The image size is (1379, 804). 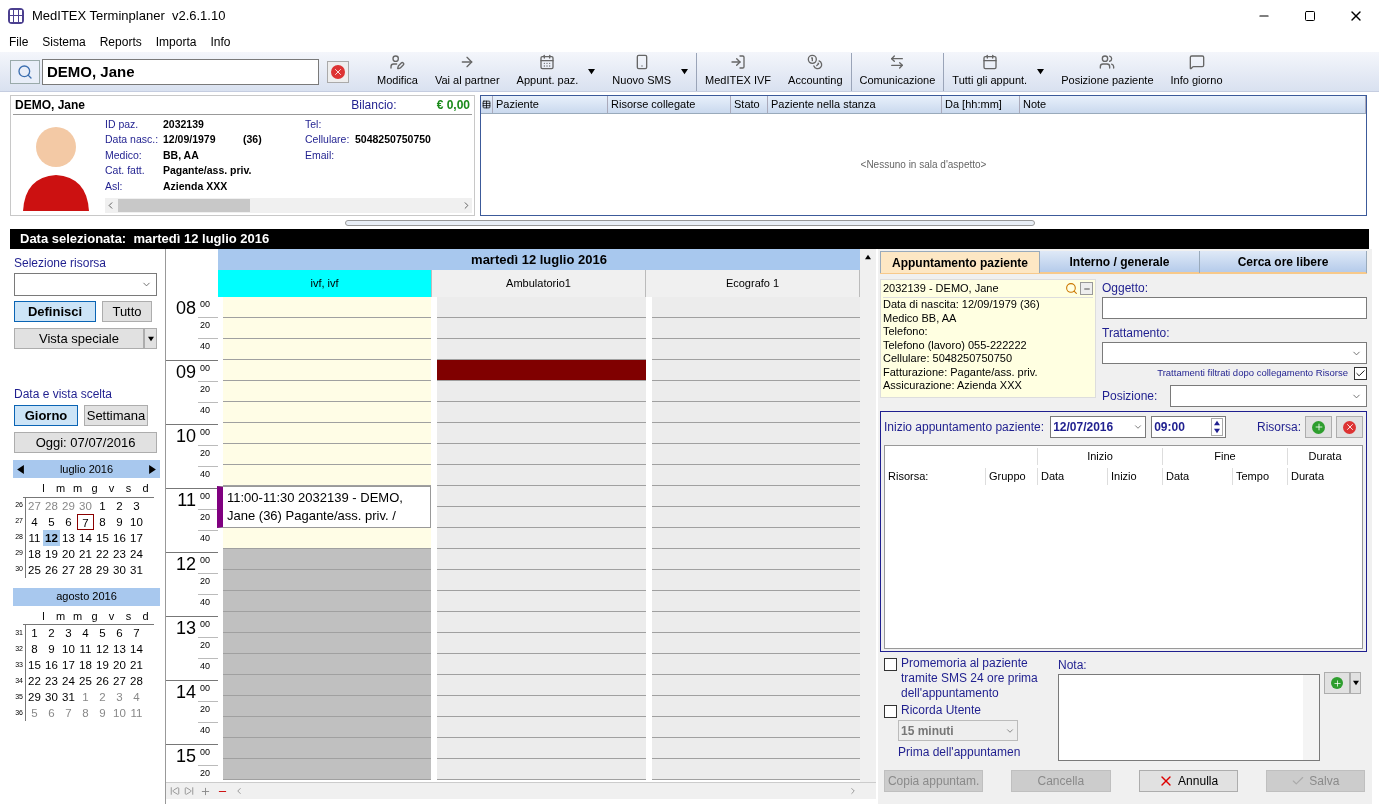 I want to click on dropdown-button, so click(x=150, y=338).